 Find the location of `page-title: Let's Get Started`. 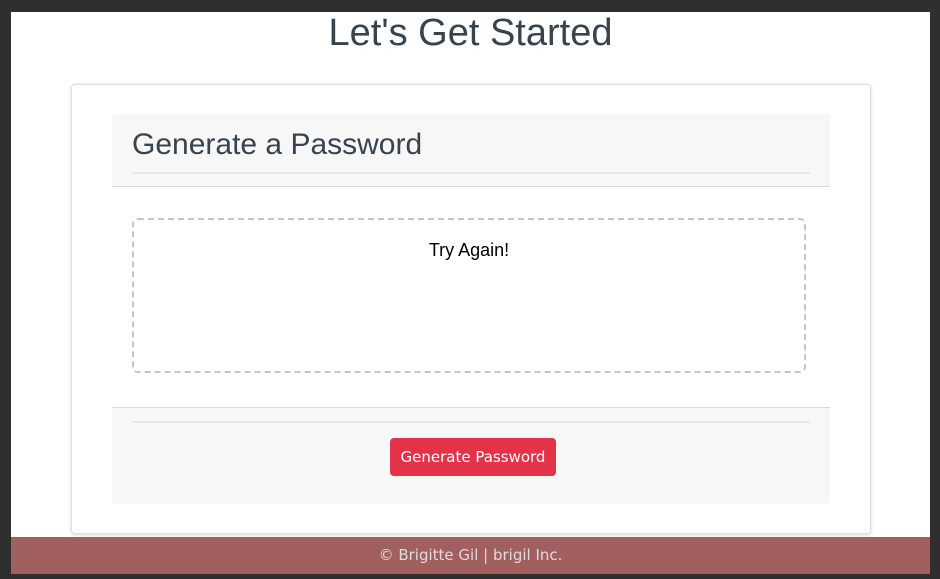

page-title: Let's Get Started is located at coordinates (470, 33).